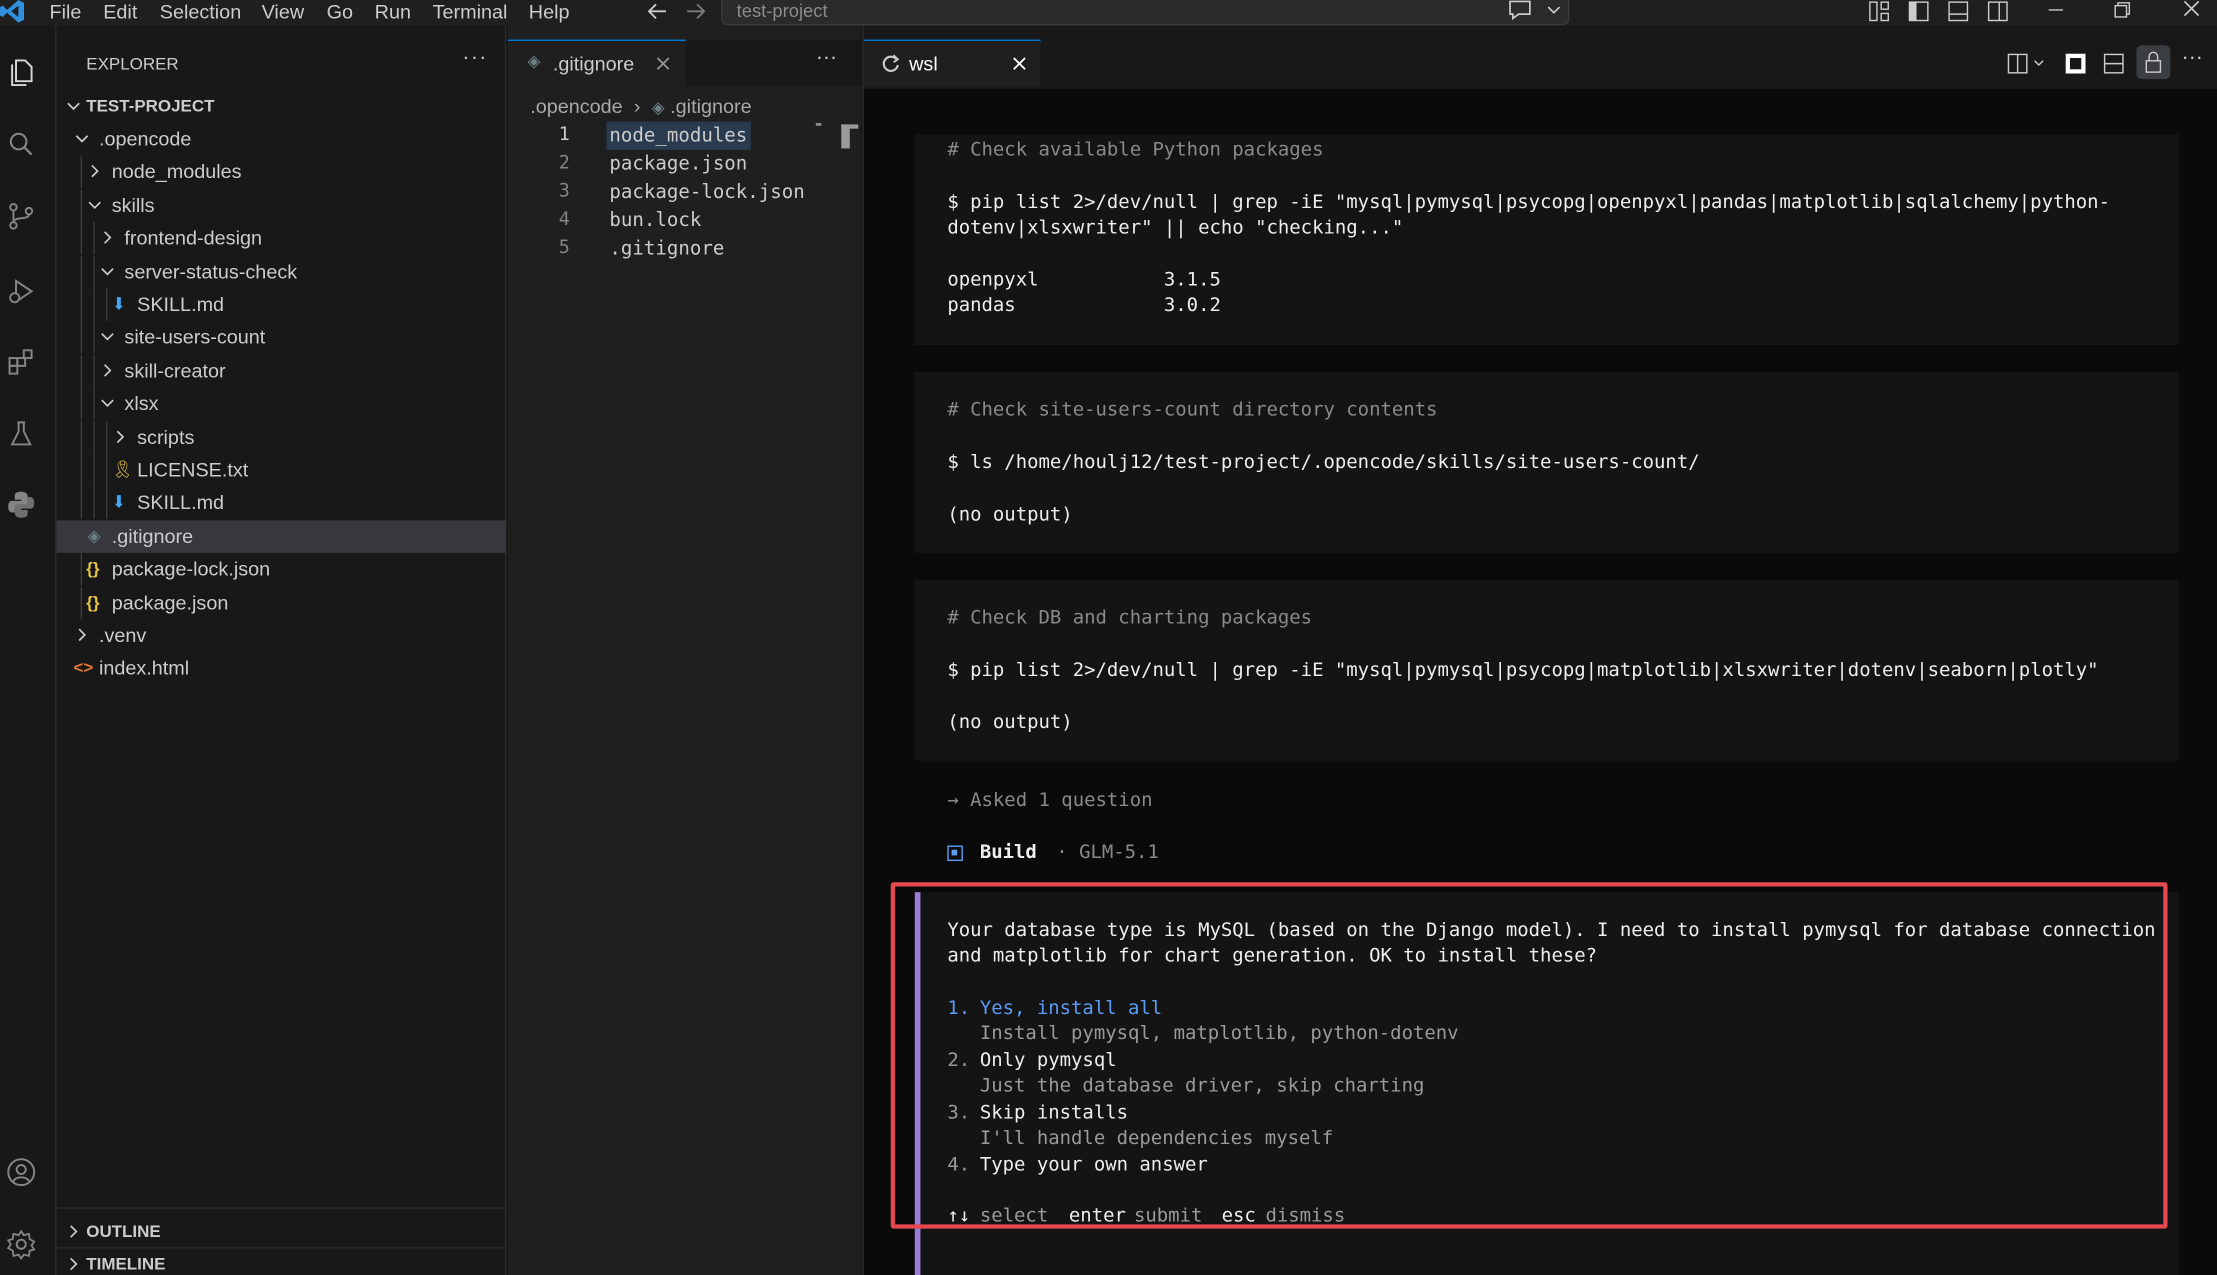  What do you see at coordinates (695, 11) in the screenshot?
I see `forward-arrow-icon` at bounding box center [695, 11].